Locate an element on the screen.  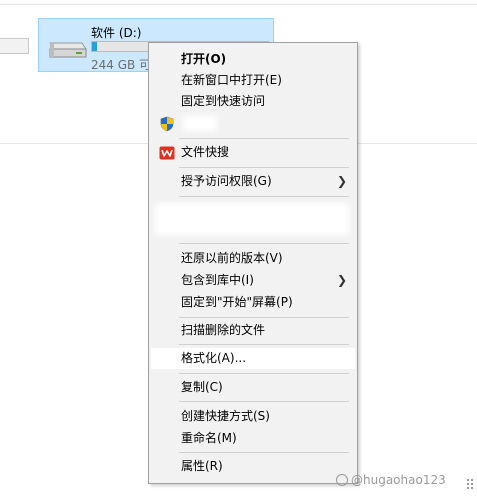
menu-item-restore-versions: 还原以前的版本(V) is located at coordinates (253, 258).